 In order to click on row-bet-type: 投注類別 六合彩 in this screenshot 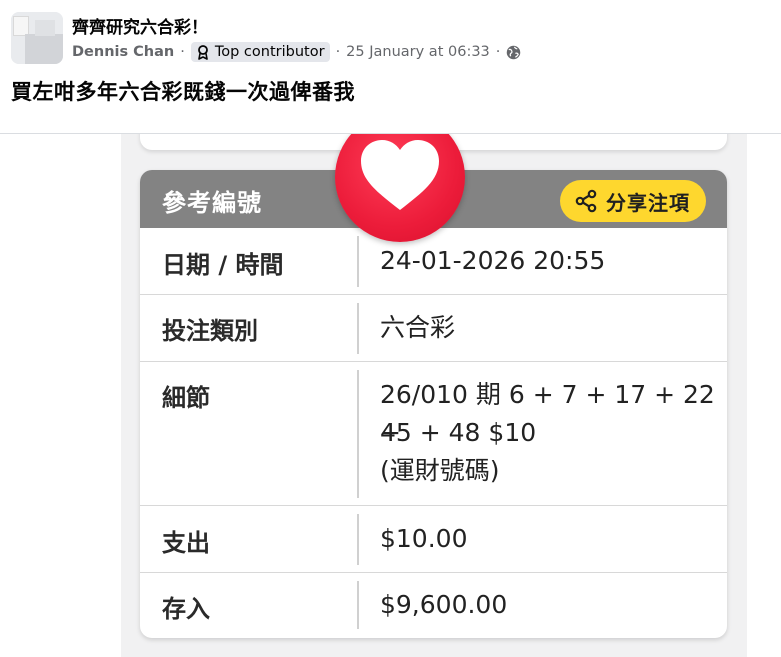, I will do `click(433, 328)`.